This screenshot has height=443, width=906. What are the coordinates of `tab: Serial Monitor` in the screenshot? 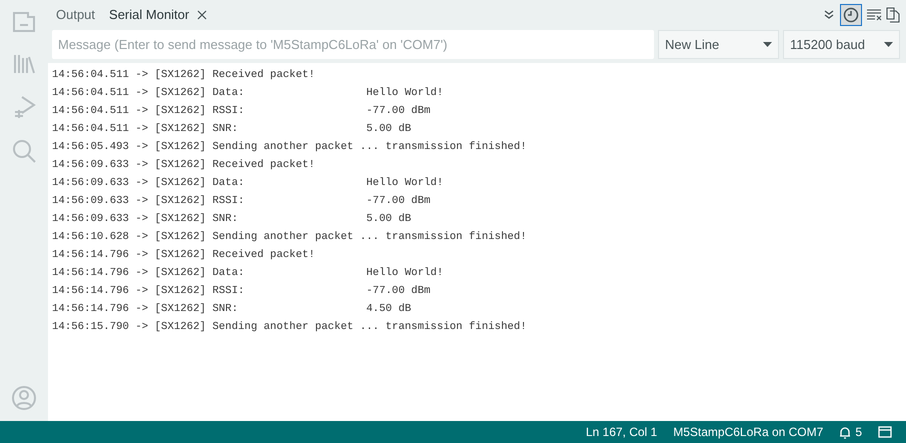 It's located at (158, 15).